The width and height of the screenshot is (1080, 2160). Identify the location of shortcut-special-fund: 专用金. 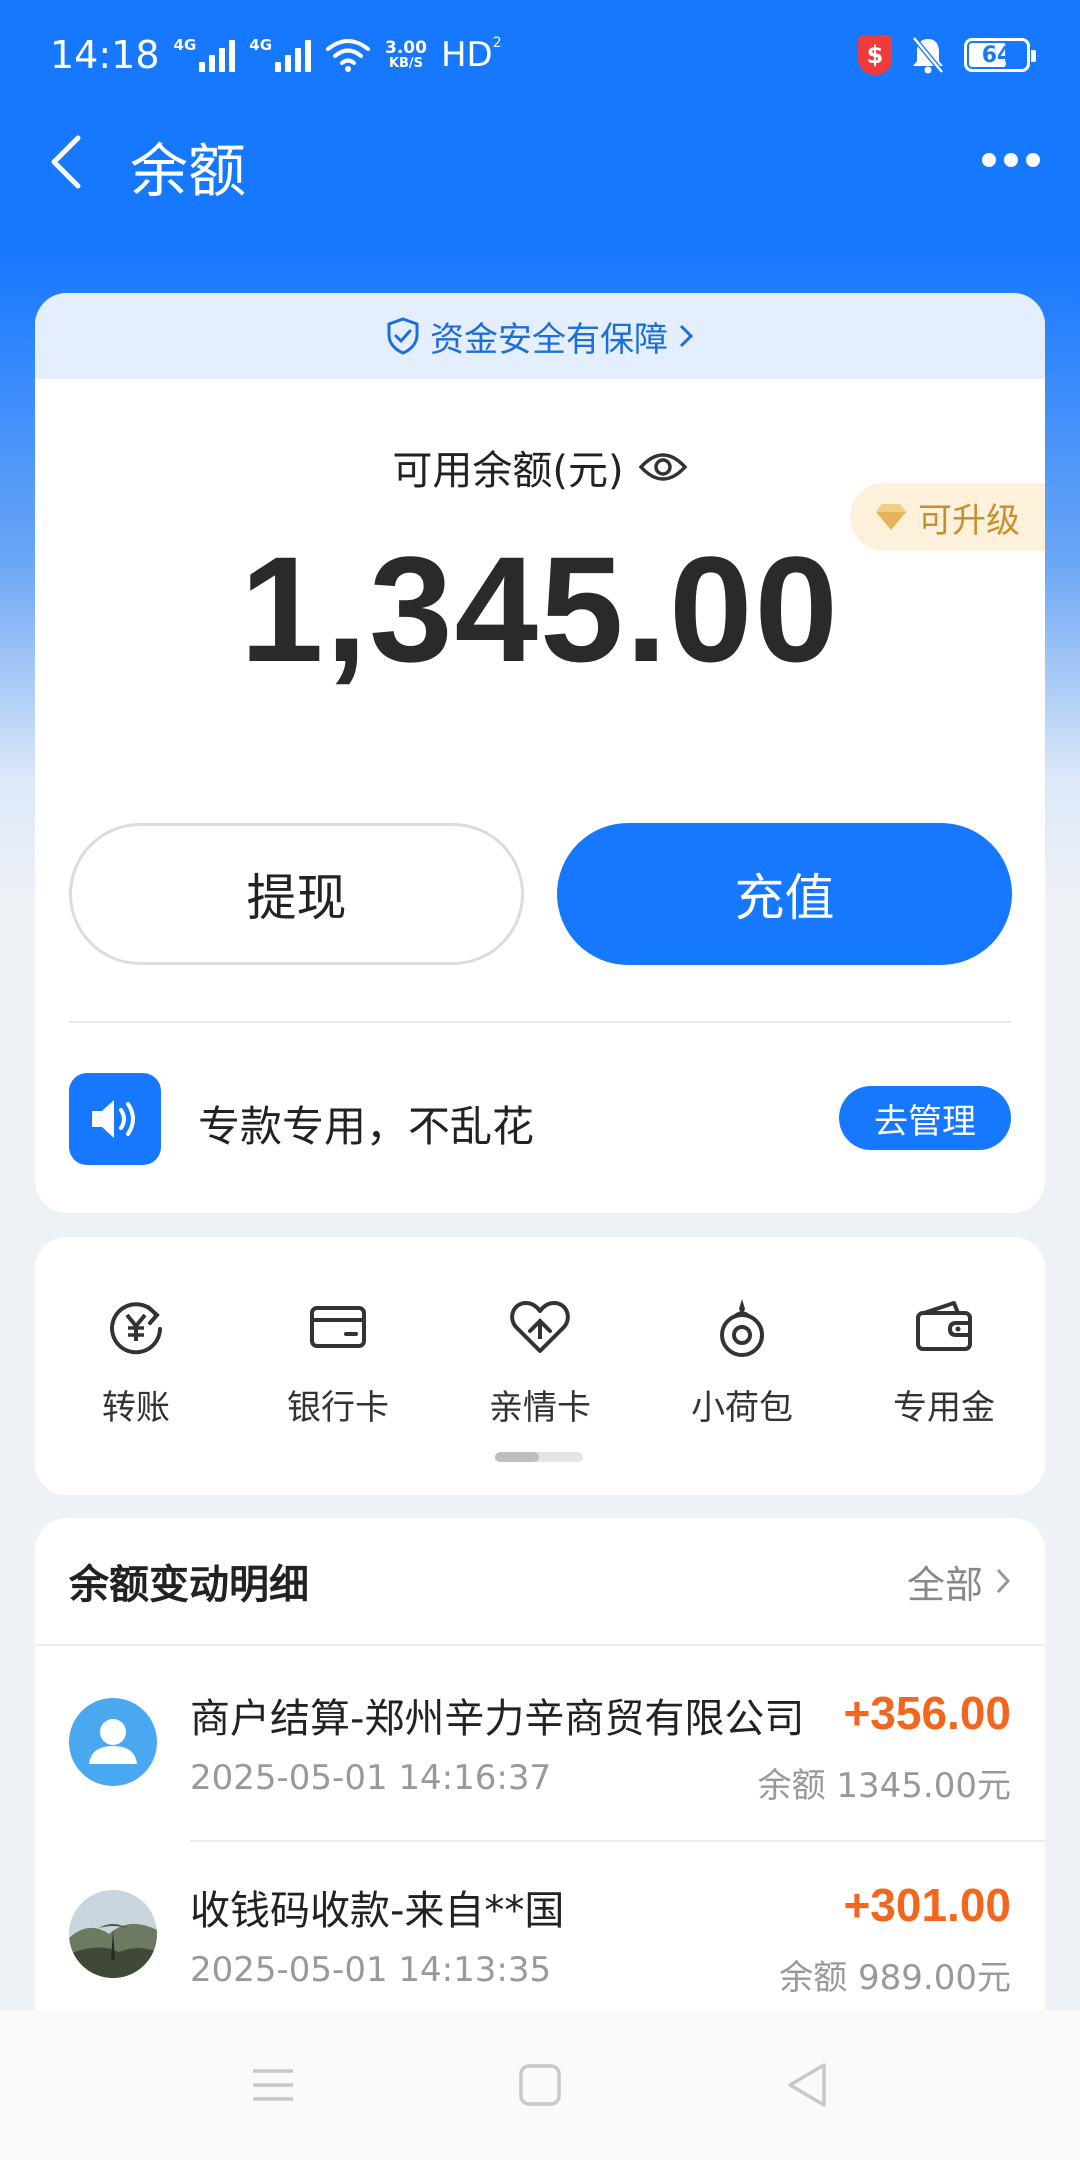
(944, 1360).